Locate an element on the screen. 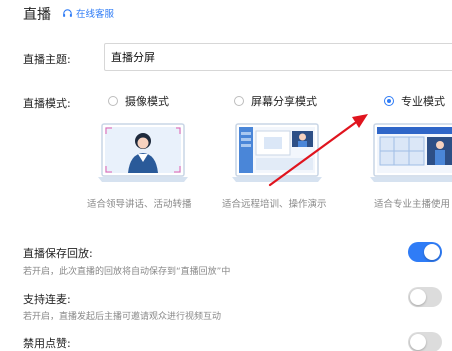  setting-save-replay-title: 直播保存回放: is located at coordinates (58, 253).